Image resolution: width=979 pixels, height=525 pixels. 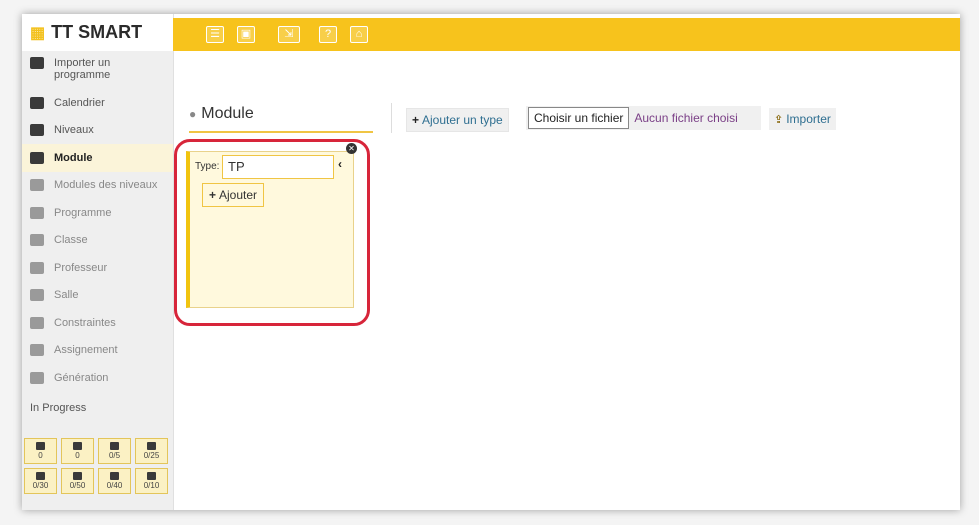 What do you see at coordinates (238, 195) in the screenshot?
I see `add-label: Ajouter` at bounding box center [238, 195].